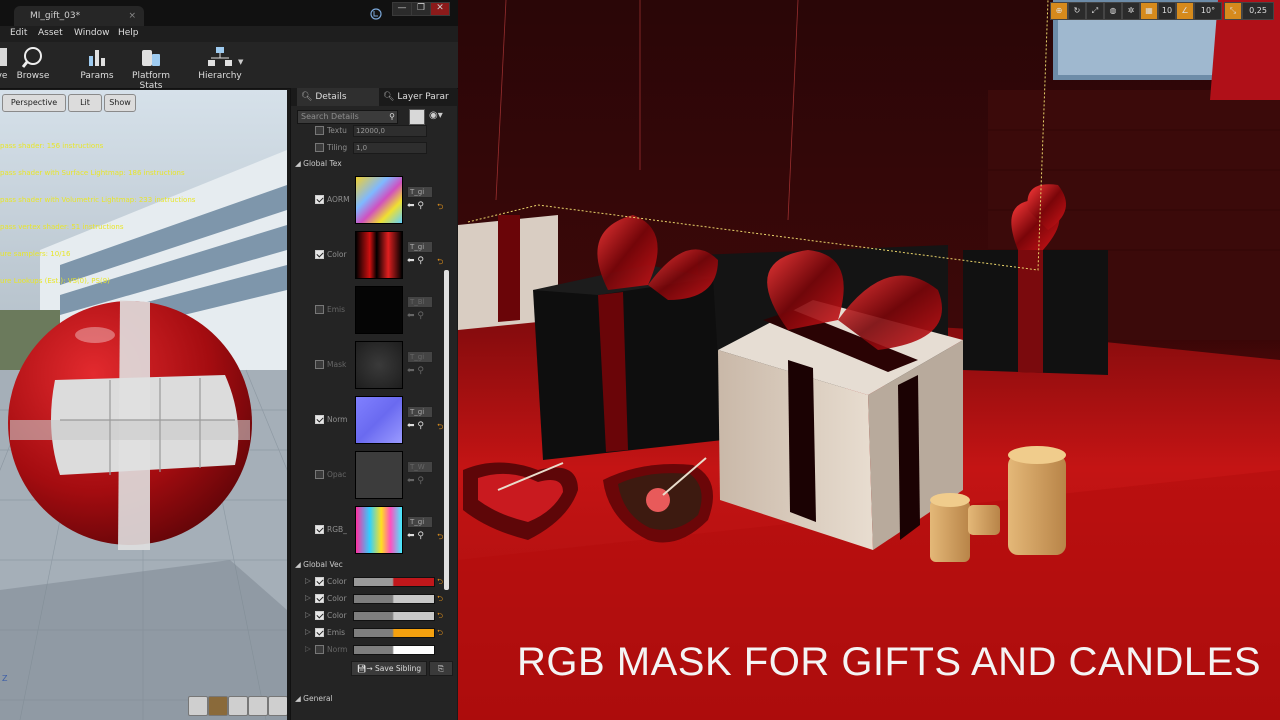  I want to click on tab-layer-parameters: 🔍︎ Layer Parar, so click(419, 97).